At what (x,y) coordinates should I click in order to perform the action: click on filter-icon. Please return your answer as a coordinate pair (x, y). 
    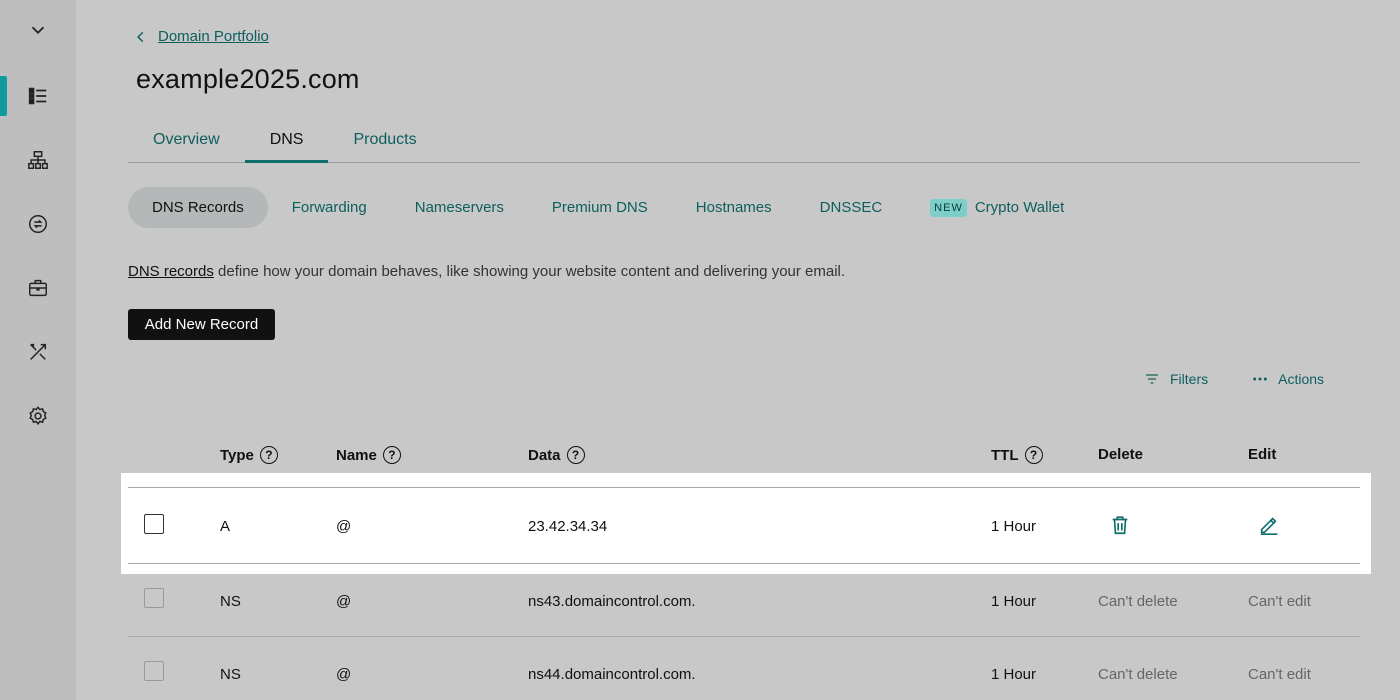
    Looking at the image, I should click on (1152, 379).